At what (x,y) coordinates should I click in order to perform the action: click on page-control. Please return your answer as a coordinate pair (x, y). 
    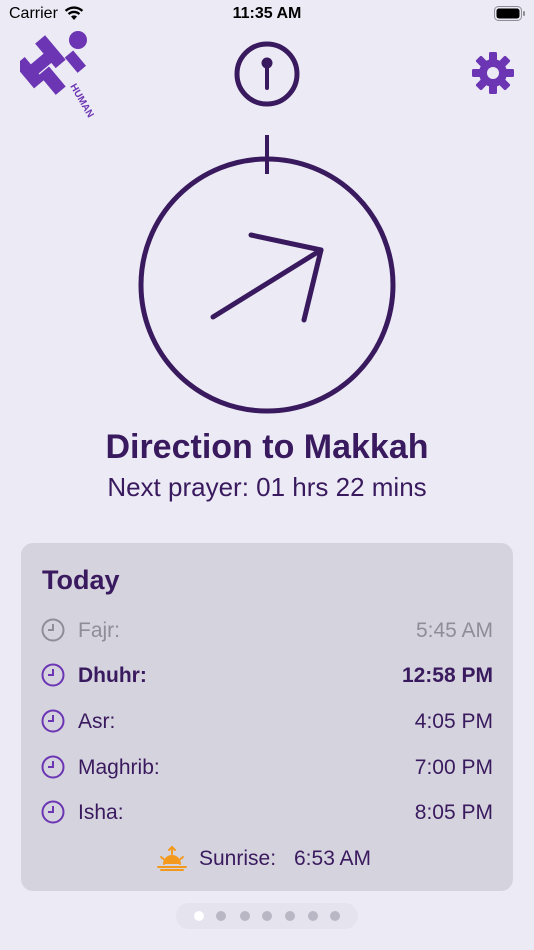
    Looking at the image, I should click on (267, 916).